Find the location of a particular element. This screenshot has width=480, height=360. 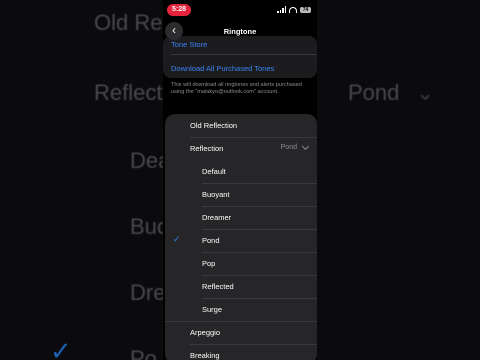

submenu-item-surge: Surge is located at coordinates (241, 309).